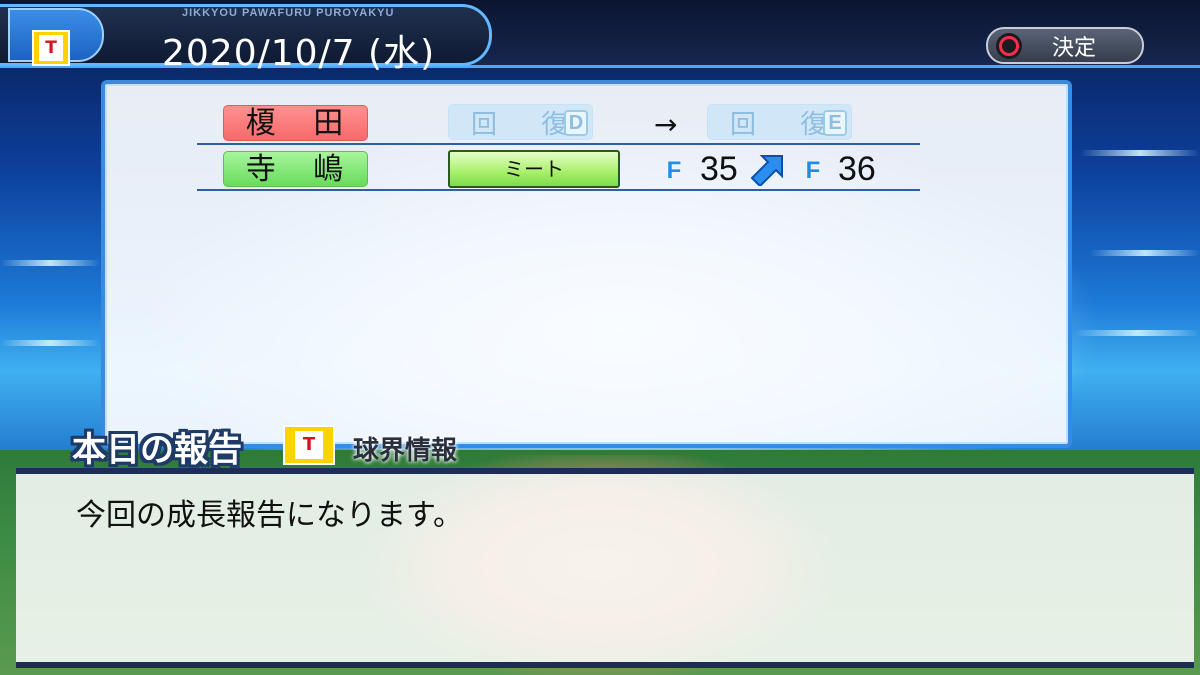  What do you see at coordinates (835, 123) in the screenshot?
I see `ability-after-grade: E` at bounding box center [835, 123].